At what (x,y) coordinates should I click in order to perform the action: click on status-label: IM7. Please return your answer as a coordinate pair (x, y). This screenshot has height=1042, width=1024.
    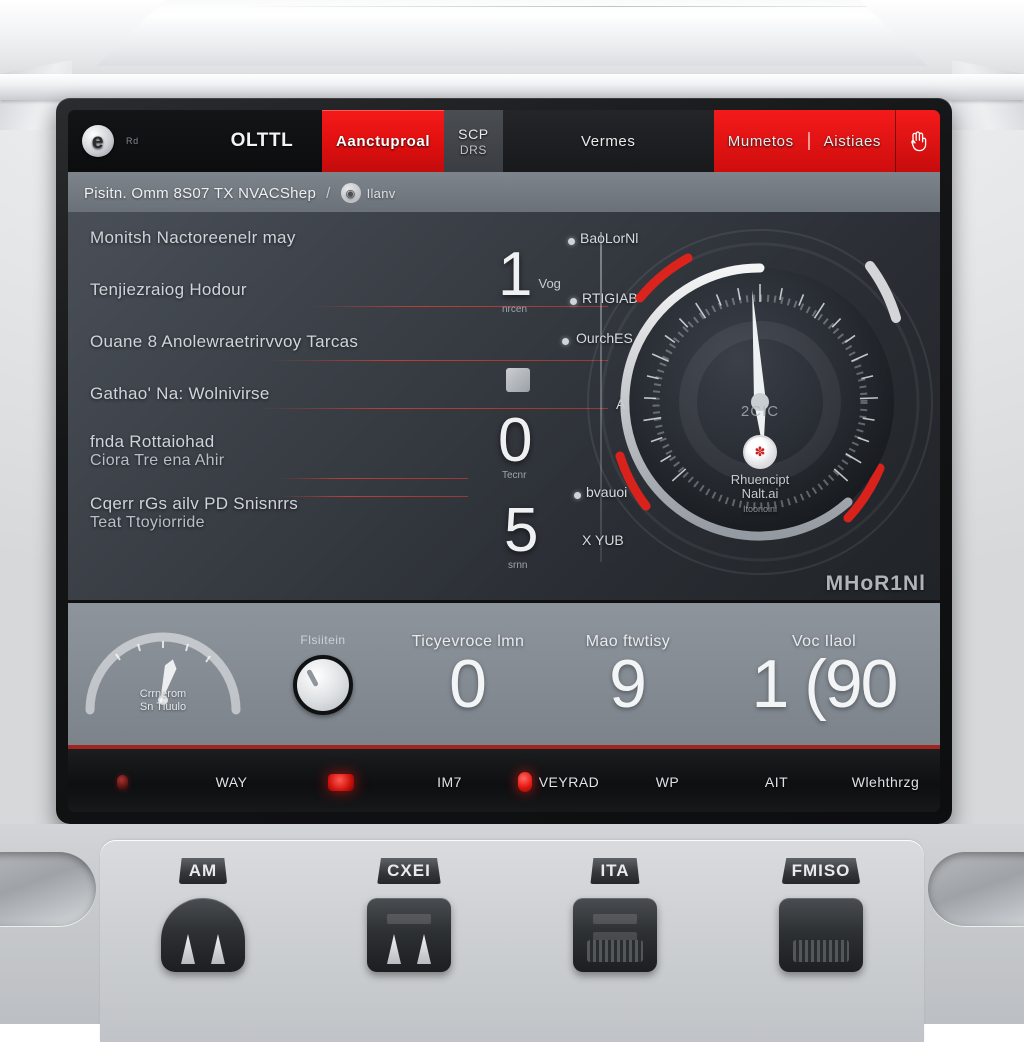
    Looking at the image, I should click on (449, 782).